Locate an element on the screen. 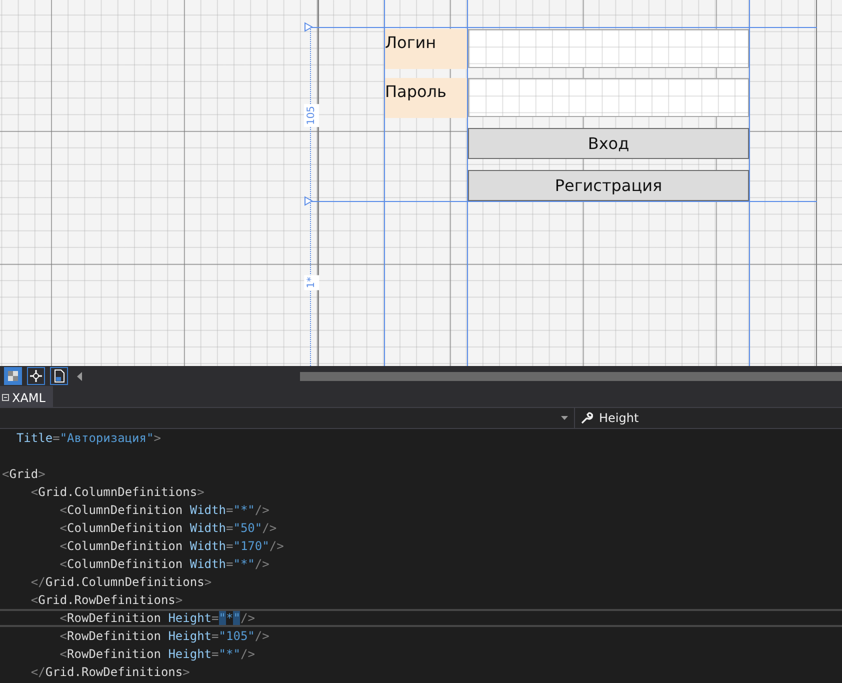  form-label: Логин is located at coordinates (426, 49).